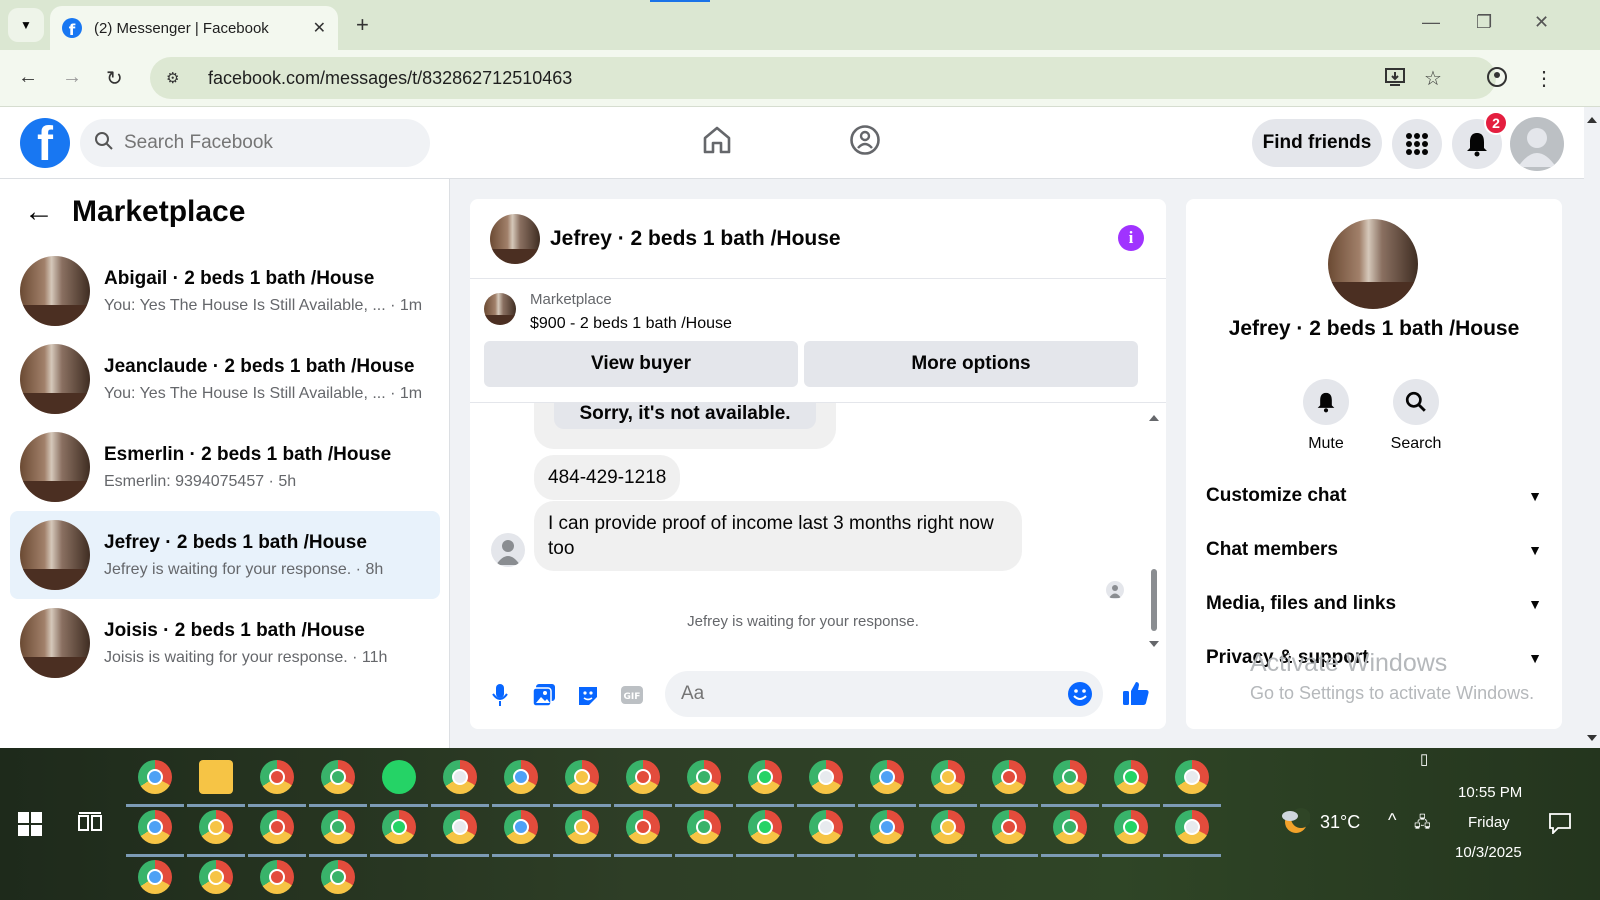 This screenshot has height=900, width=1600. What do you see at coordinates (631, 324) in the screenshot?
I see `listing-price-title: $900 - 2 beds 1 bath /House` at bounding box center [631, 324].